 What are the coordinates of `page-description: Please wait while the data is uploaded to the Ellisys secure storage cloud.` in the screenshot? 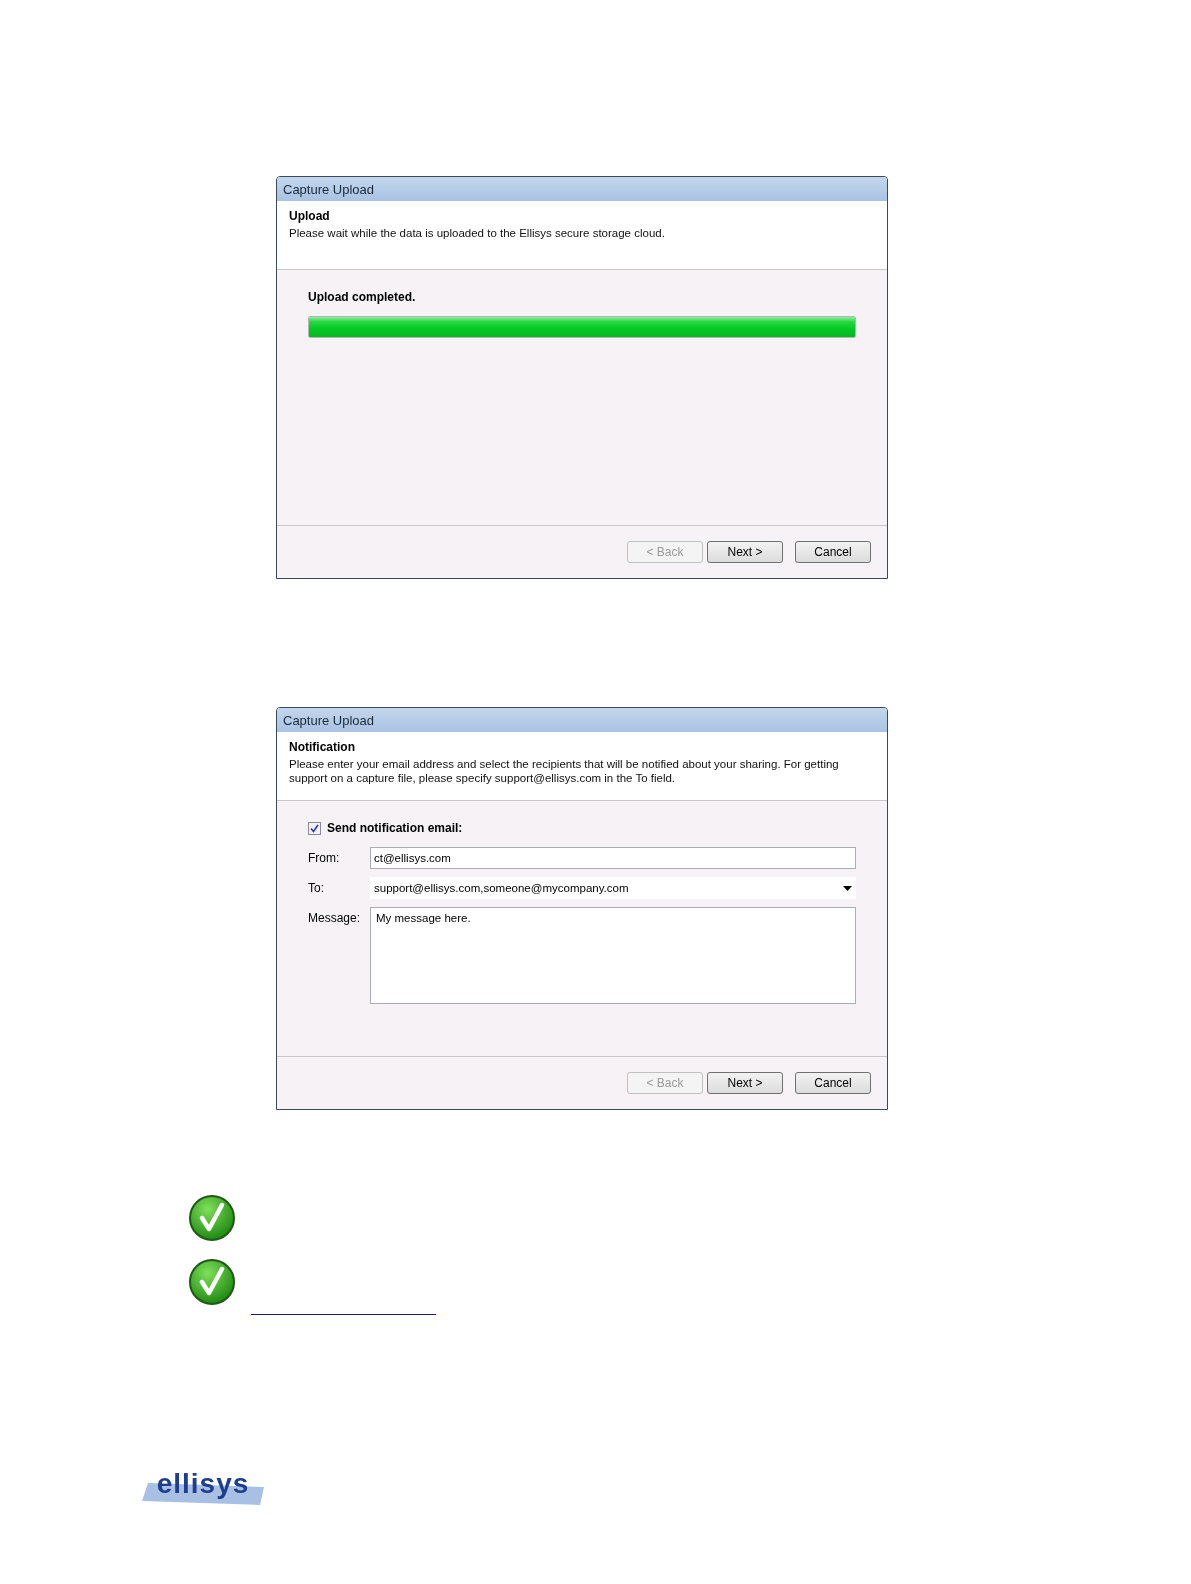 It's located at (477, 233).